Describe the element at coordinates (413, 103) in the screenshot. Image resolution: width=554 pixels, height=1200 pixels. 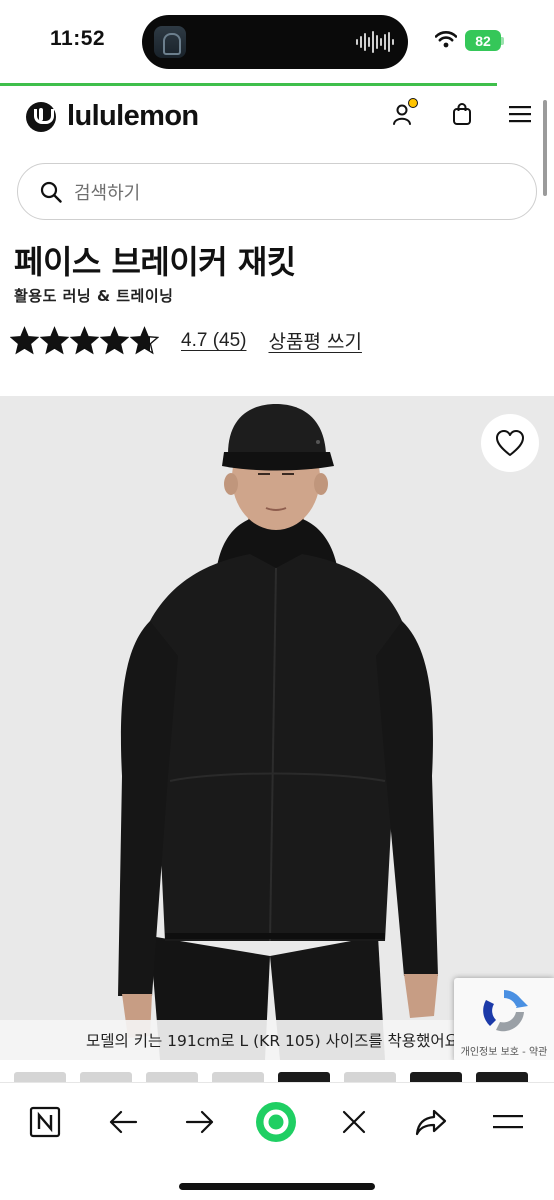
I see `notification-dot` at that location.